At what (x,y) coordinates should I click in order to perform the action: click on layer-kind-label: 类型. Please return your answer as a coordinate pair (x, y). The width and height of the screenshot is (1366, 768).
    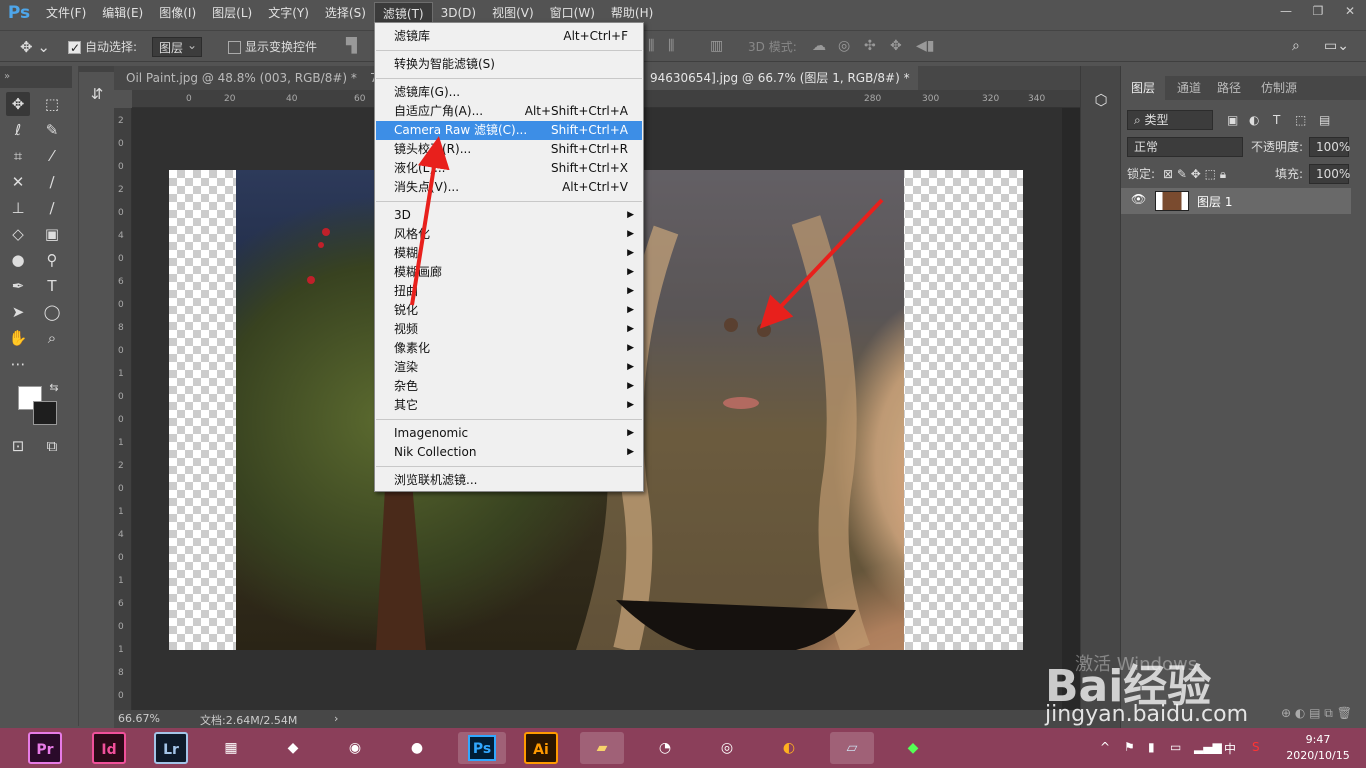
    Looking at the image, I should click on (1156, 120).